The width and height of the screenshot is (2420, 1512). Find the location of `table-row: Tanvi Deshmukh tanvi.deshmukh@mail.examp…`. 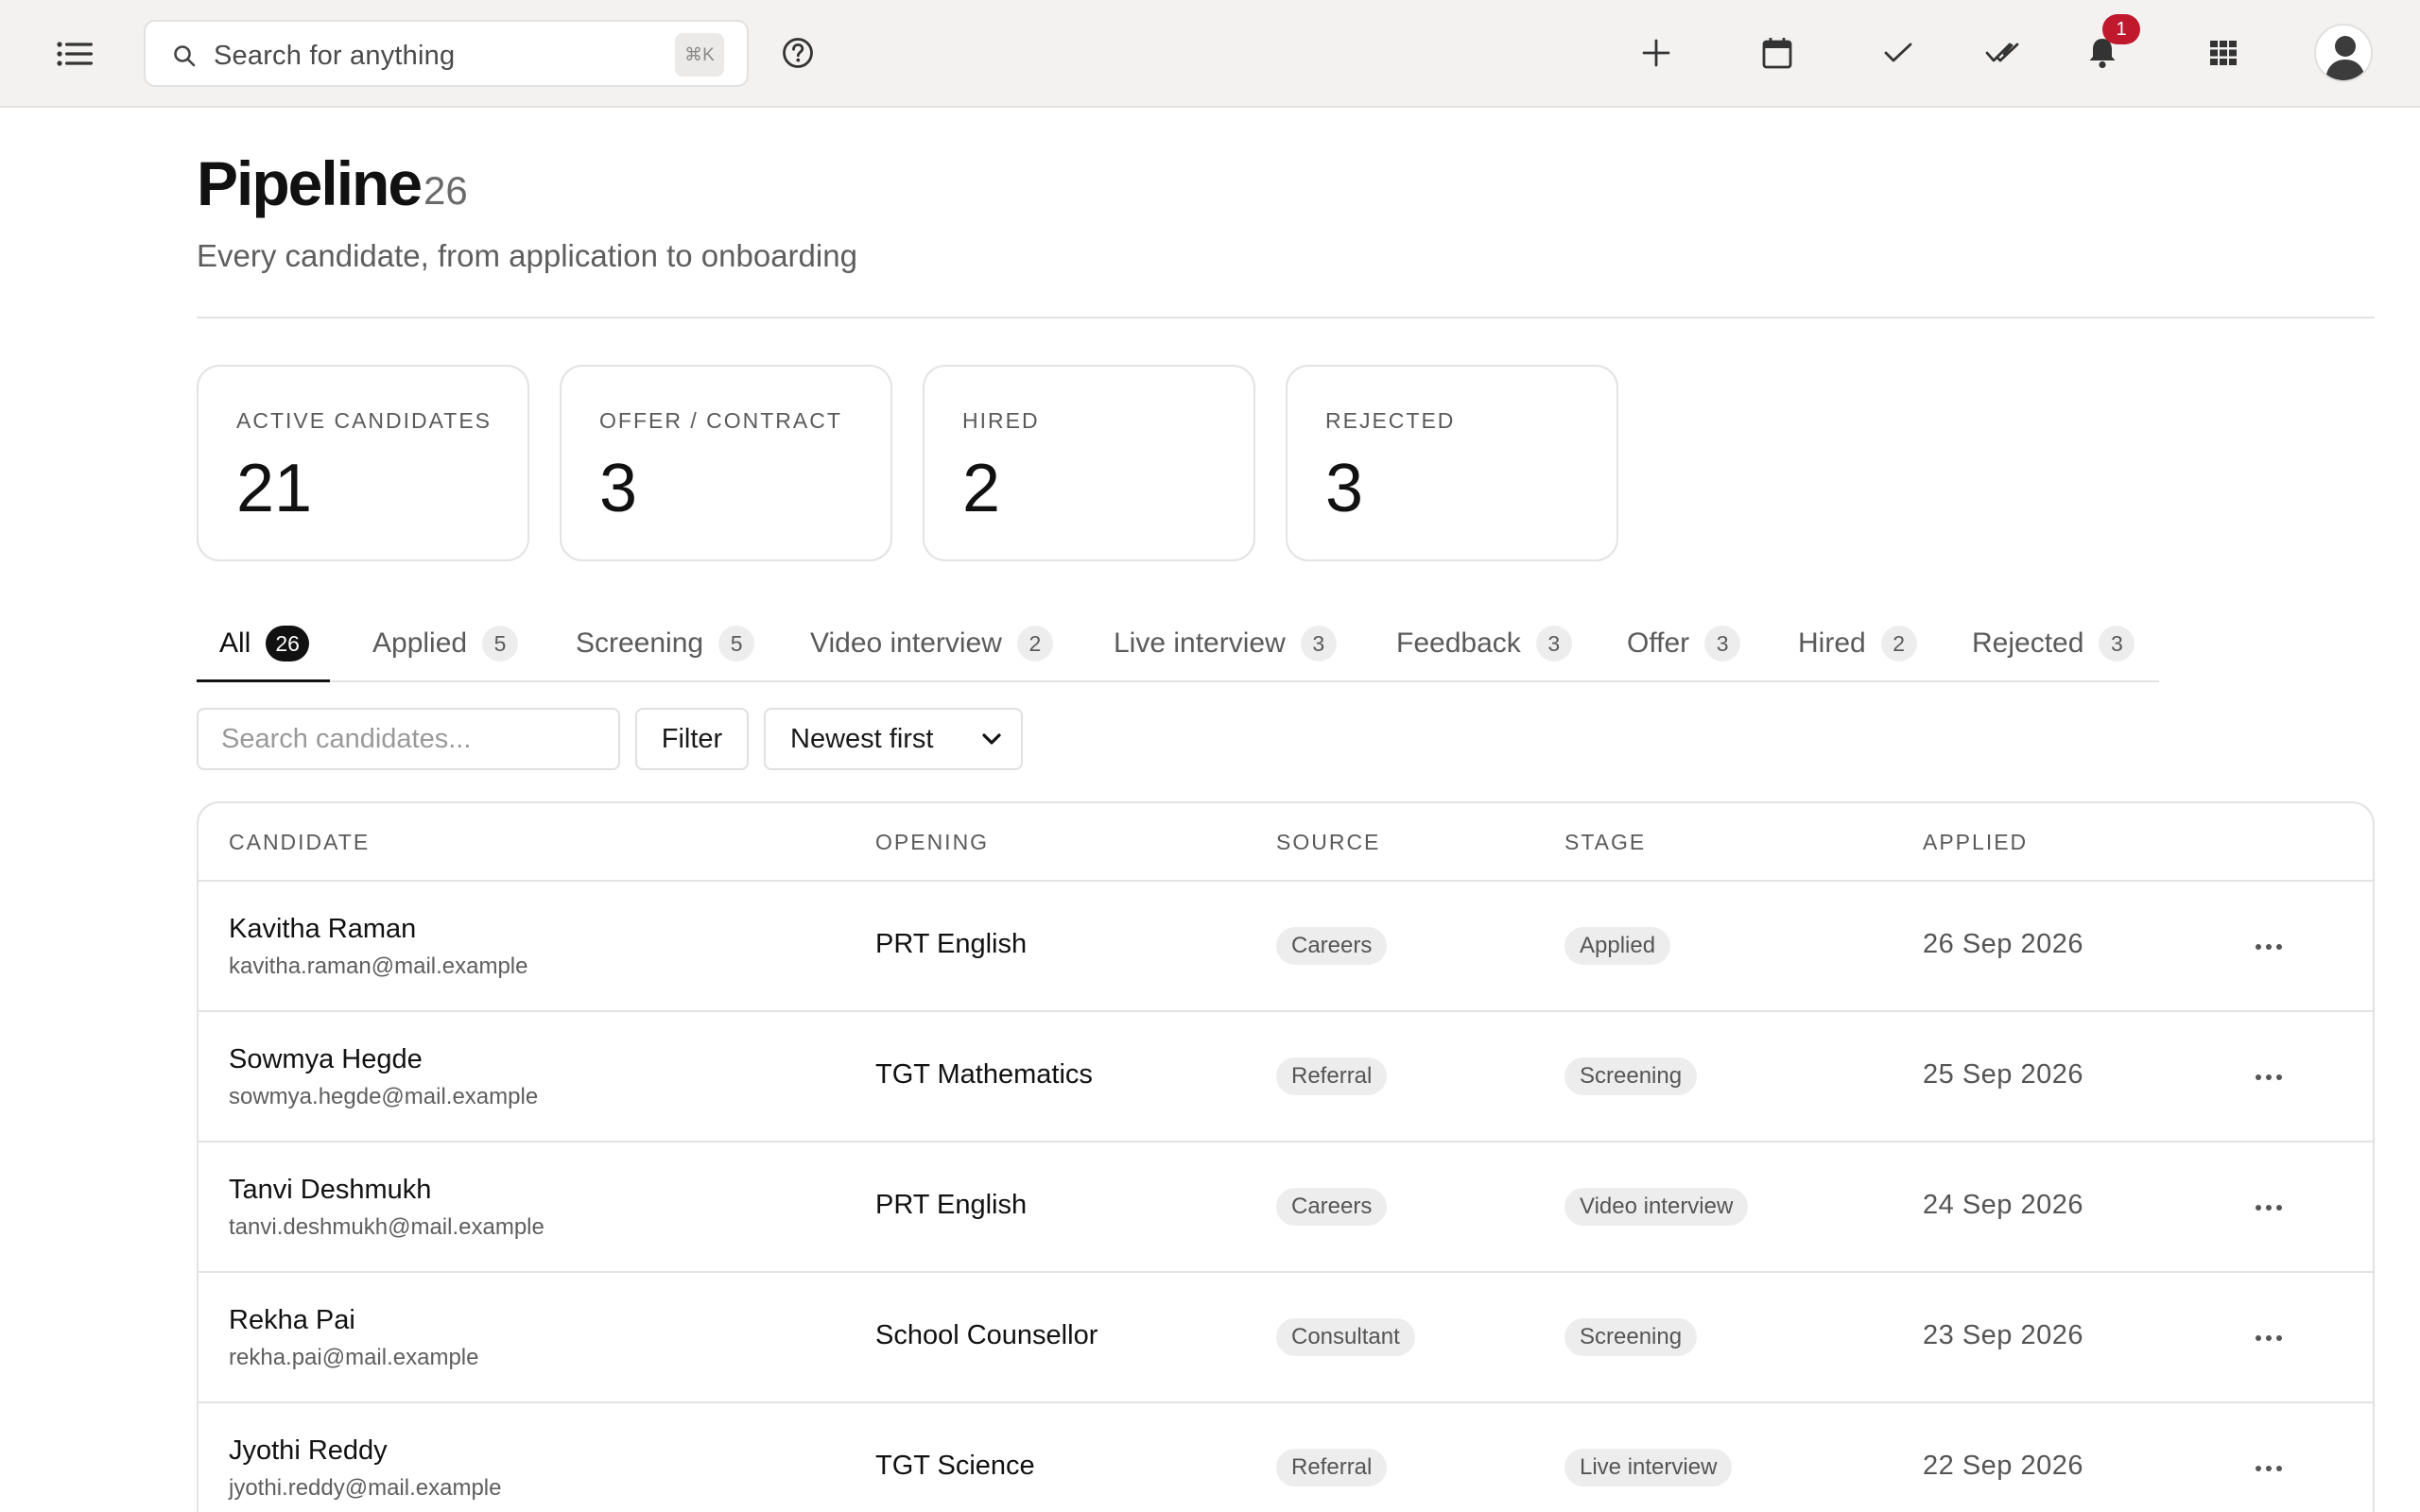

table-row: Tanvi Deshmukh tanvi.deshmukh@mail.examp… is located at coordinates (1286, 1208).